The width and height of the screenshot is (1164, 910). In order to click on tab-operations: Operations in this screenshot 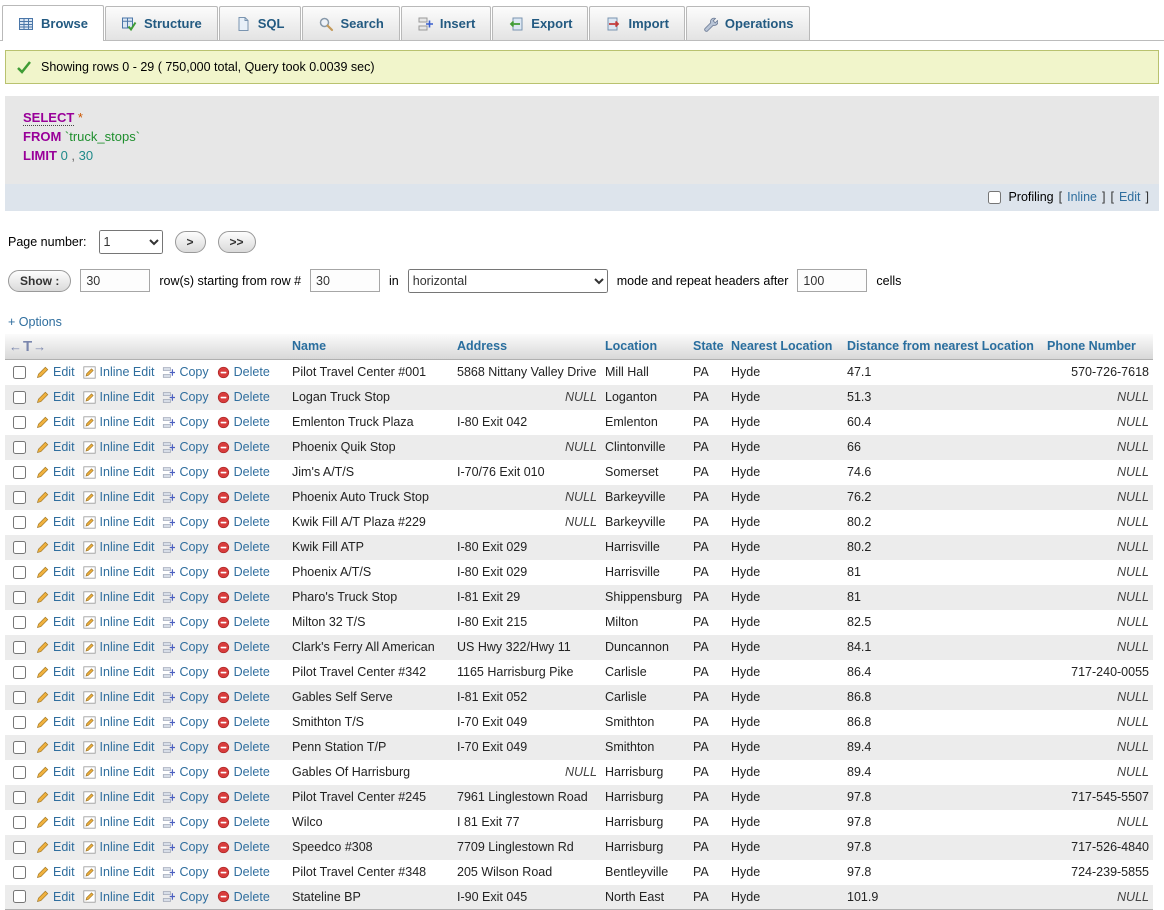, I will do `click(747, 23)`.